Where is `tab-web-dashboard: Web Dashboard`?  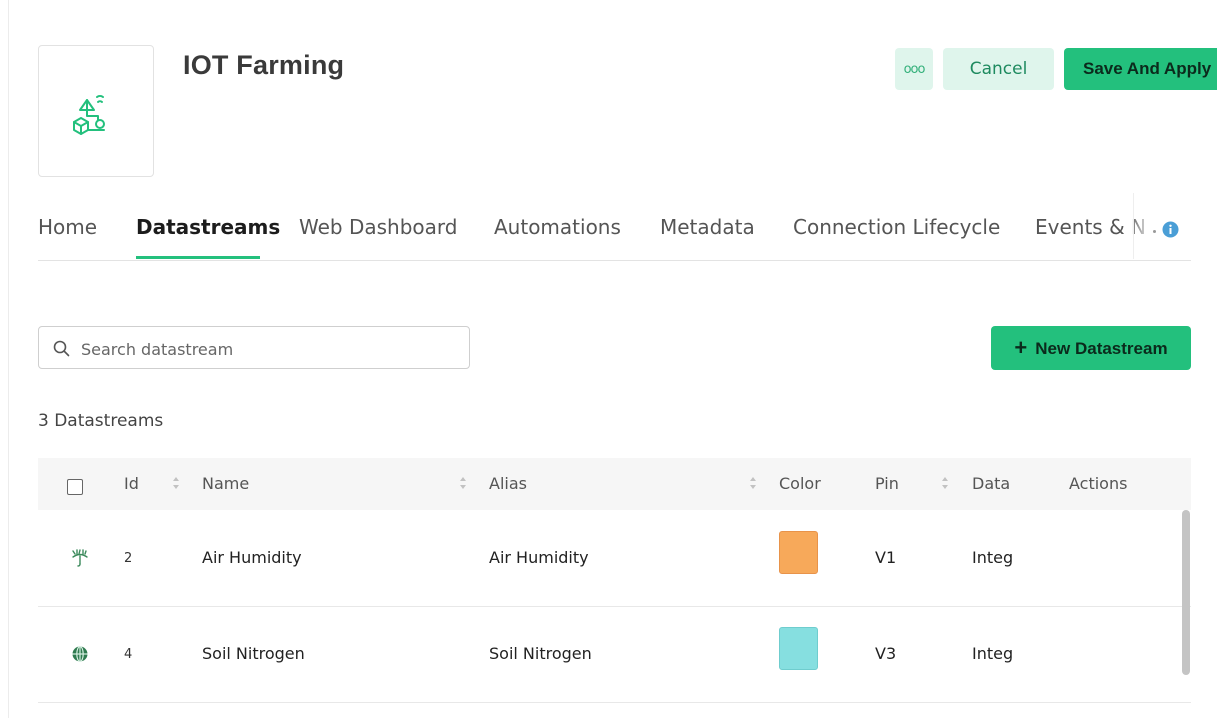
tab-web-dashboard: Web Dashboard is located at coordinates (378, 227).